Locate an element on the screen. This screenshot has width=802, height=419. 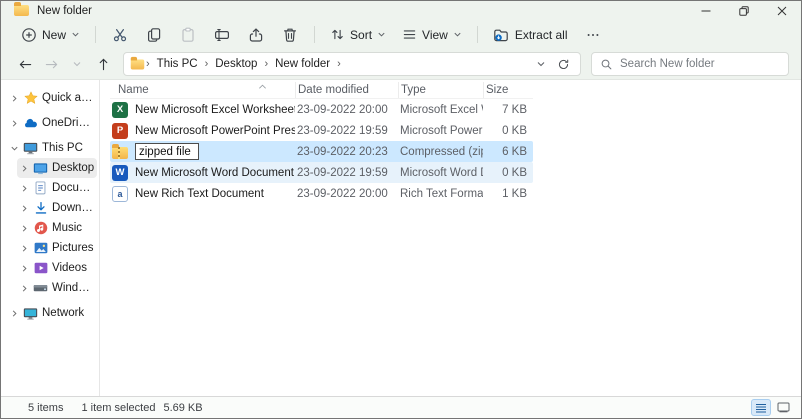
column-header-size: Size is located at coordinates (508, 90).